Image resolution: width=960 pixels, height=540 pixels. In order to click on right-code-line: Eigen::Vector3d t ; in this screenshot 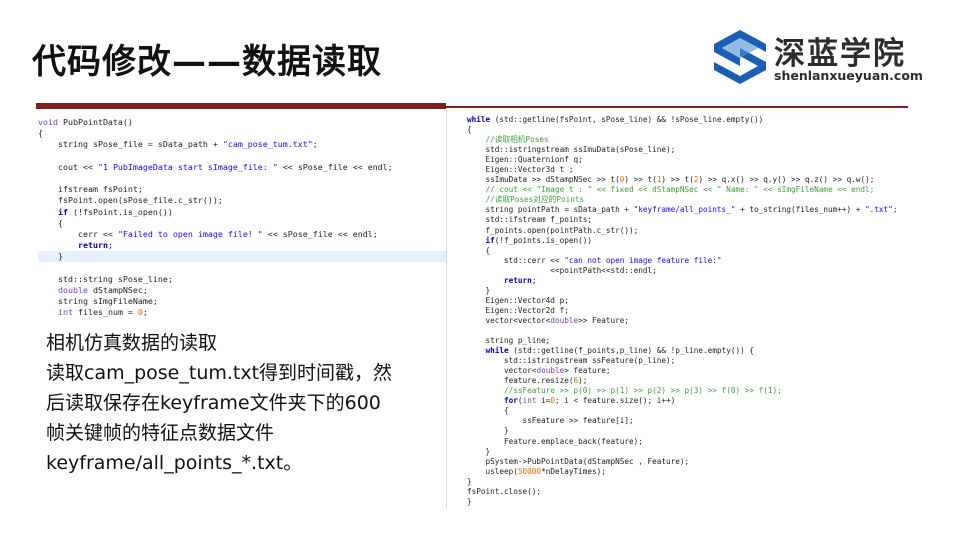, I will do `click(520, 170)`.